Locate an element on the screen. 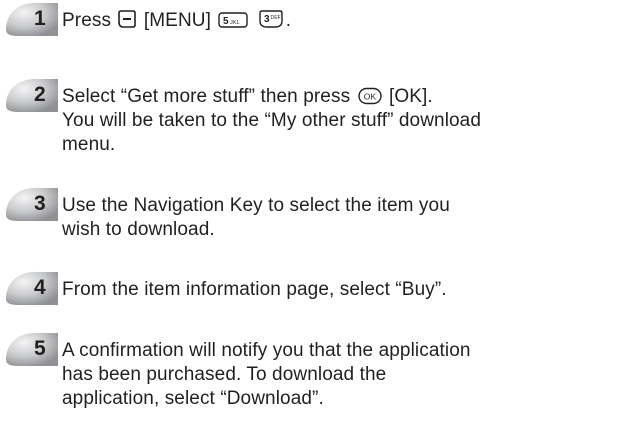 This screenshot has height=444, width=619. step-text-segment: Press is located at coordinates (87, 20).